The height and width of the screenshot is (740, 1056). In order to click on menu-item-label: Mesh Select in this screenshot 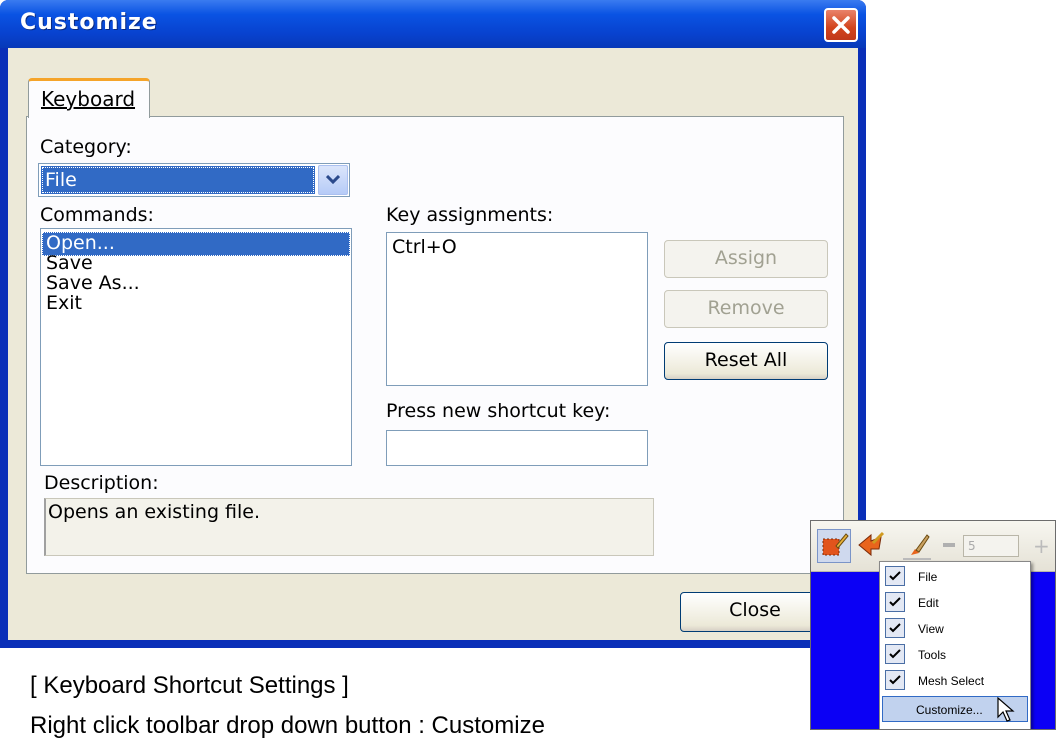, I will do `click(951, 681)`.